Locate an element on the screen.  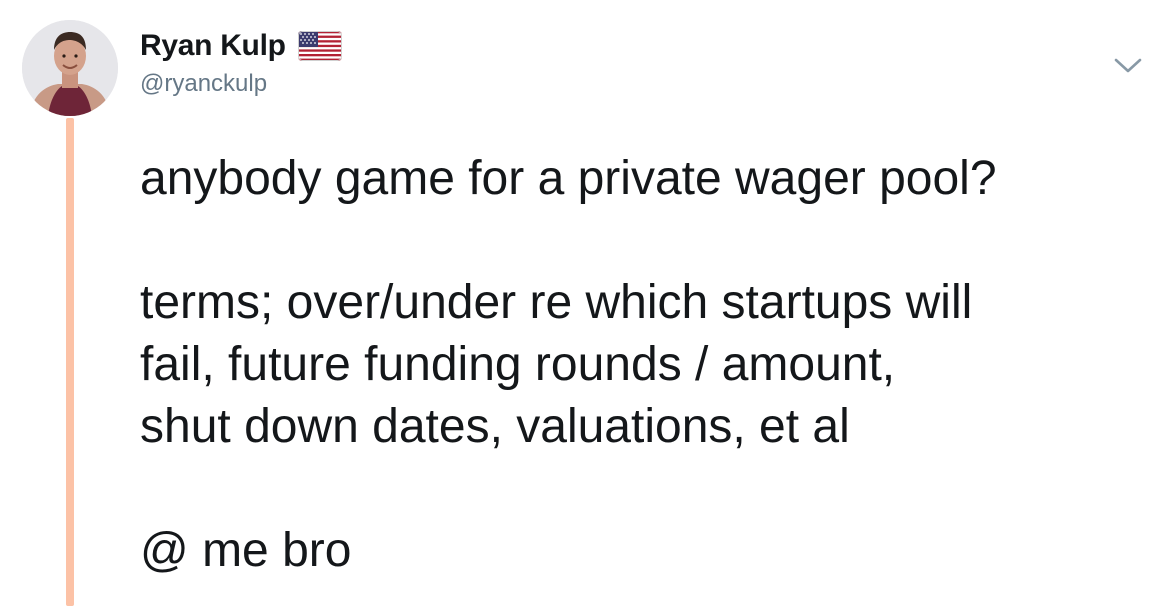
avatar-photo-icon is located at coordinates (70, 68).